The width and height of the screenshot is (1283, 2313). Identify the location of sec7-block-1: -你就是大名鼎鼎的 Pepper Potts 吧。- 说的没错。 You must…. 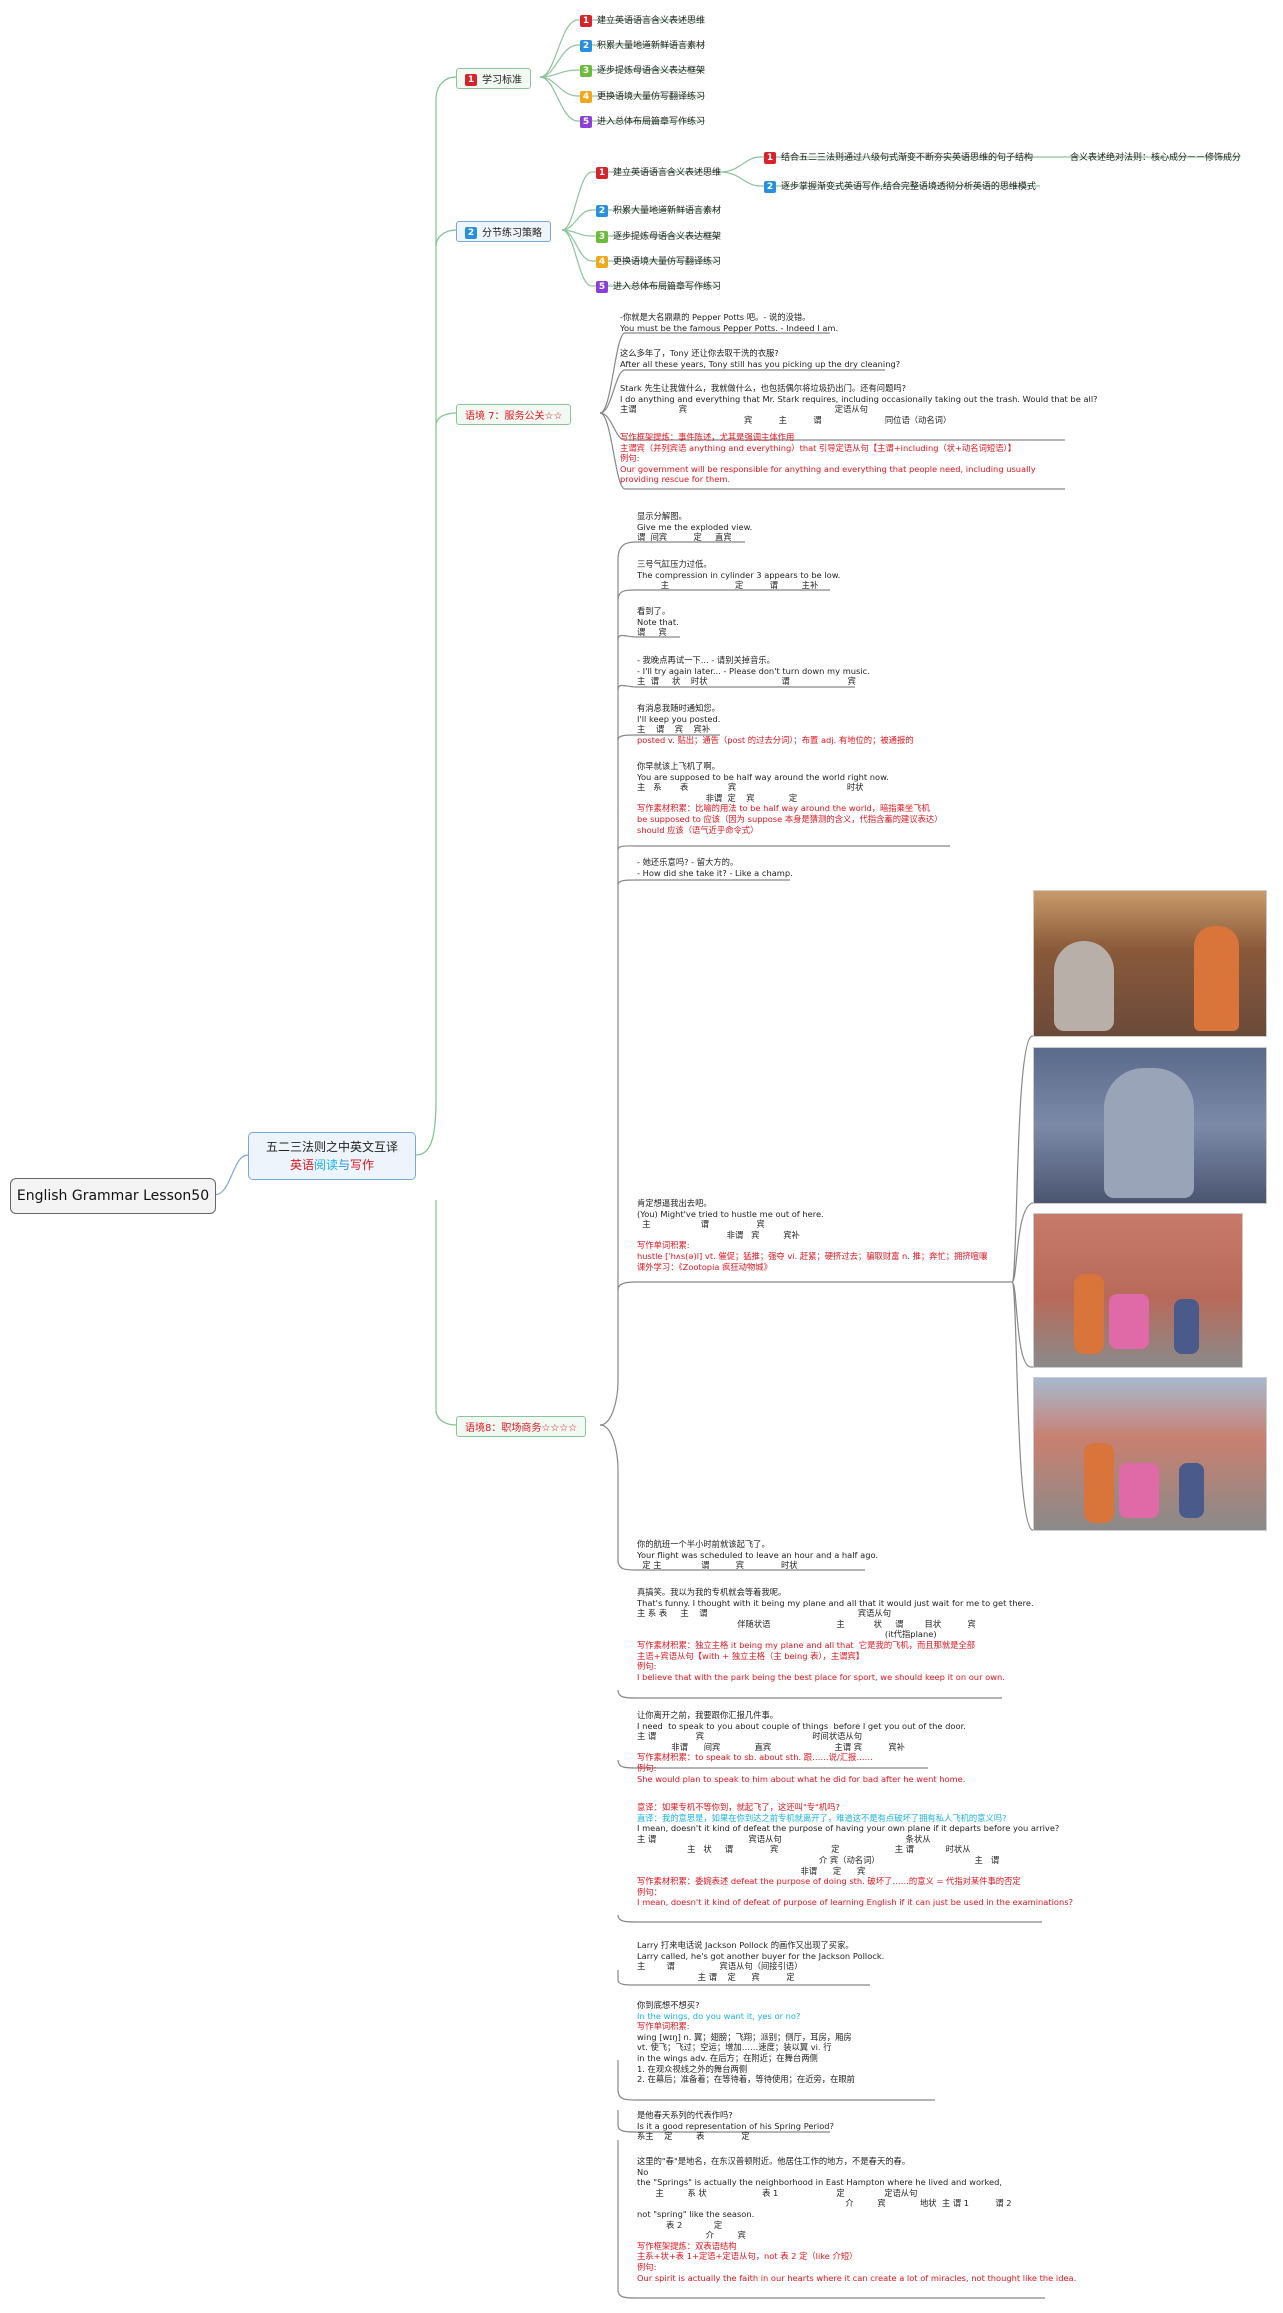
(729, 322).